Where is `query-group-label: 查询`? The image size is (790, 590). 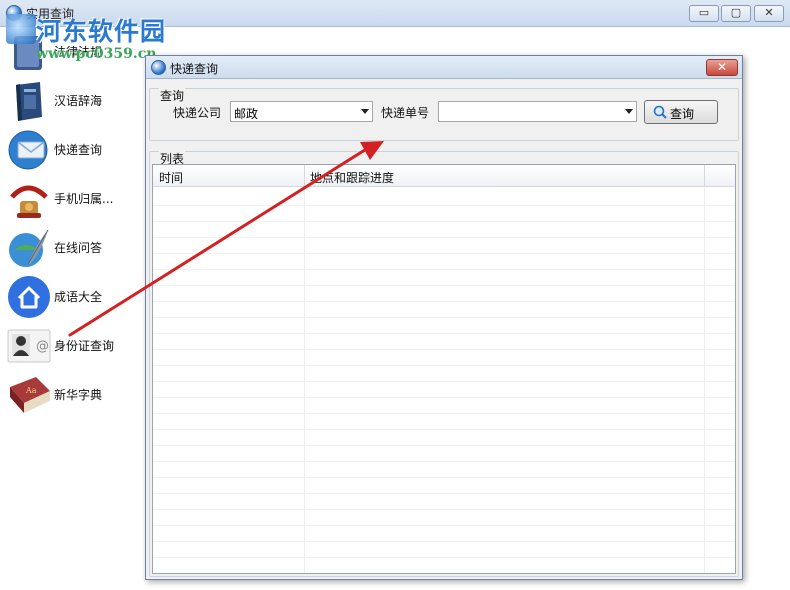 query-group-label: 查询 is located at coordinates (172, 95).